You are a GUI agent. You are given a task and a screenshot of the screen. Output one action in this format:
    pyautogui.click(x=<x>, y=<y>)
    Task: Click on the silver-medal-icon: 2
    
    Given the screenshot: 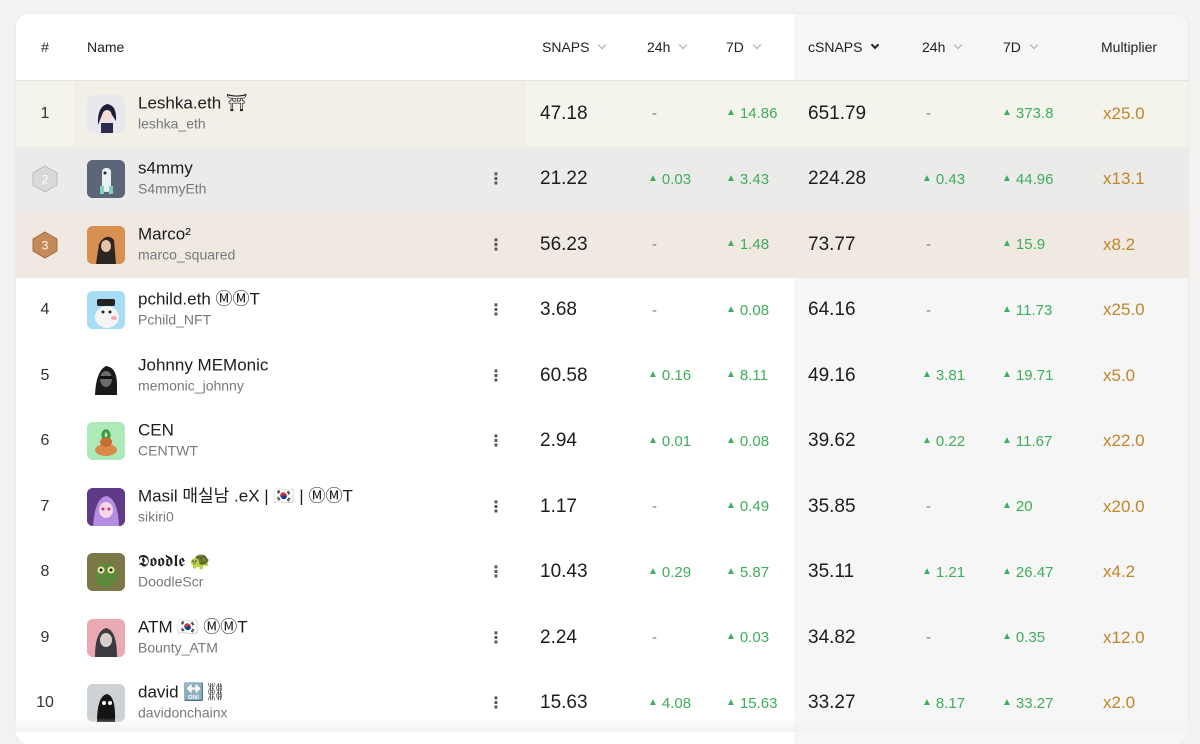 What is the action you would take?
    pyautogui.click(x=45, y=179)
    